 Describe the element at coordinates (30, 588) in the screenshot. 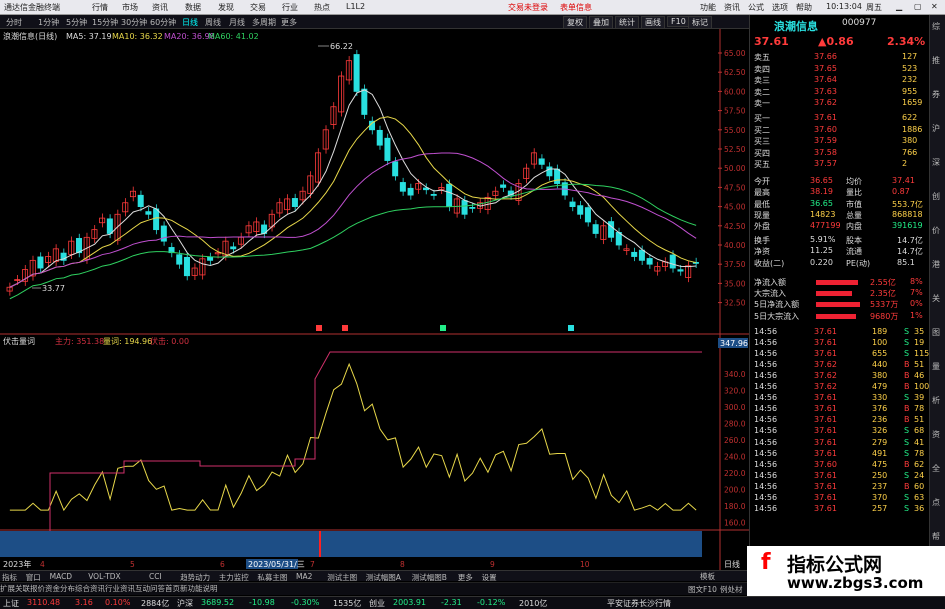

I see `extend-tab: 关联报价` at that location.